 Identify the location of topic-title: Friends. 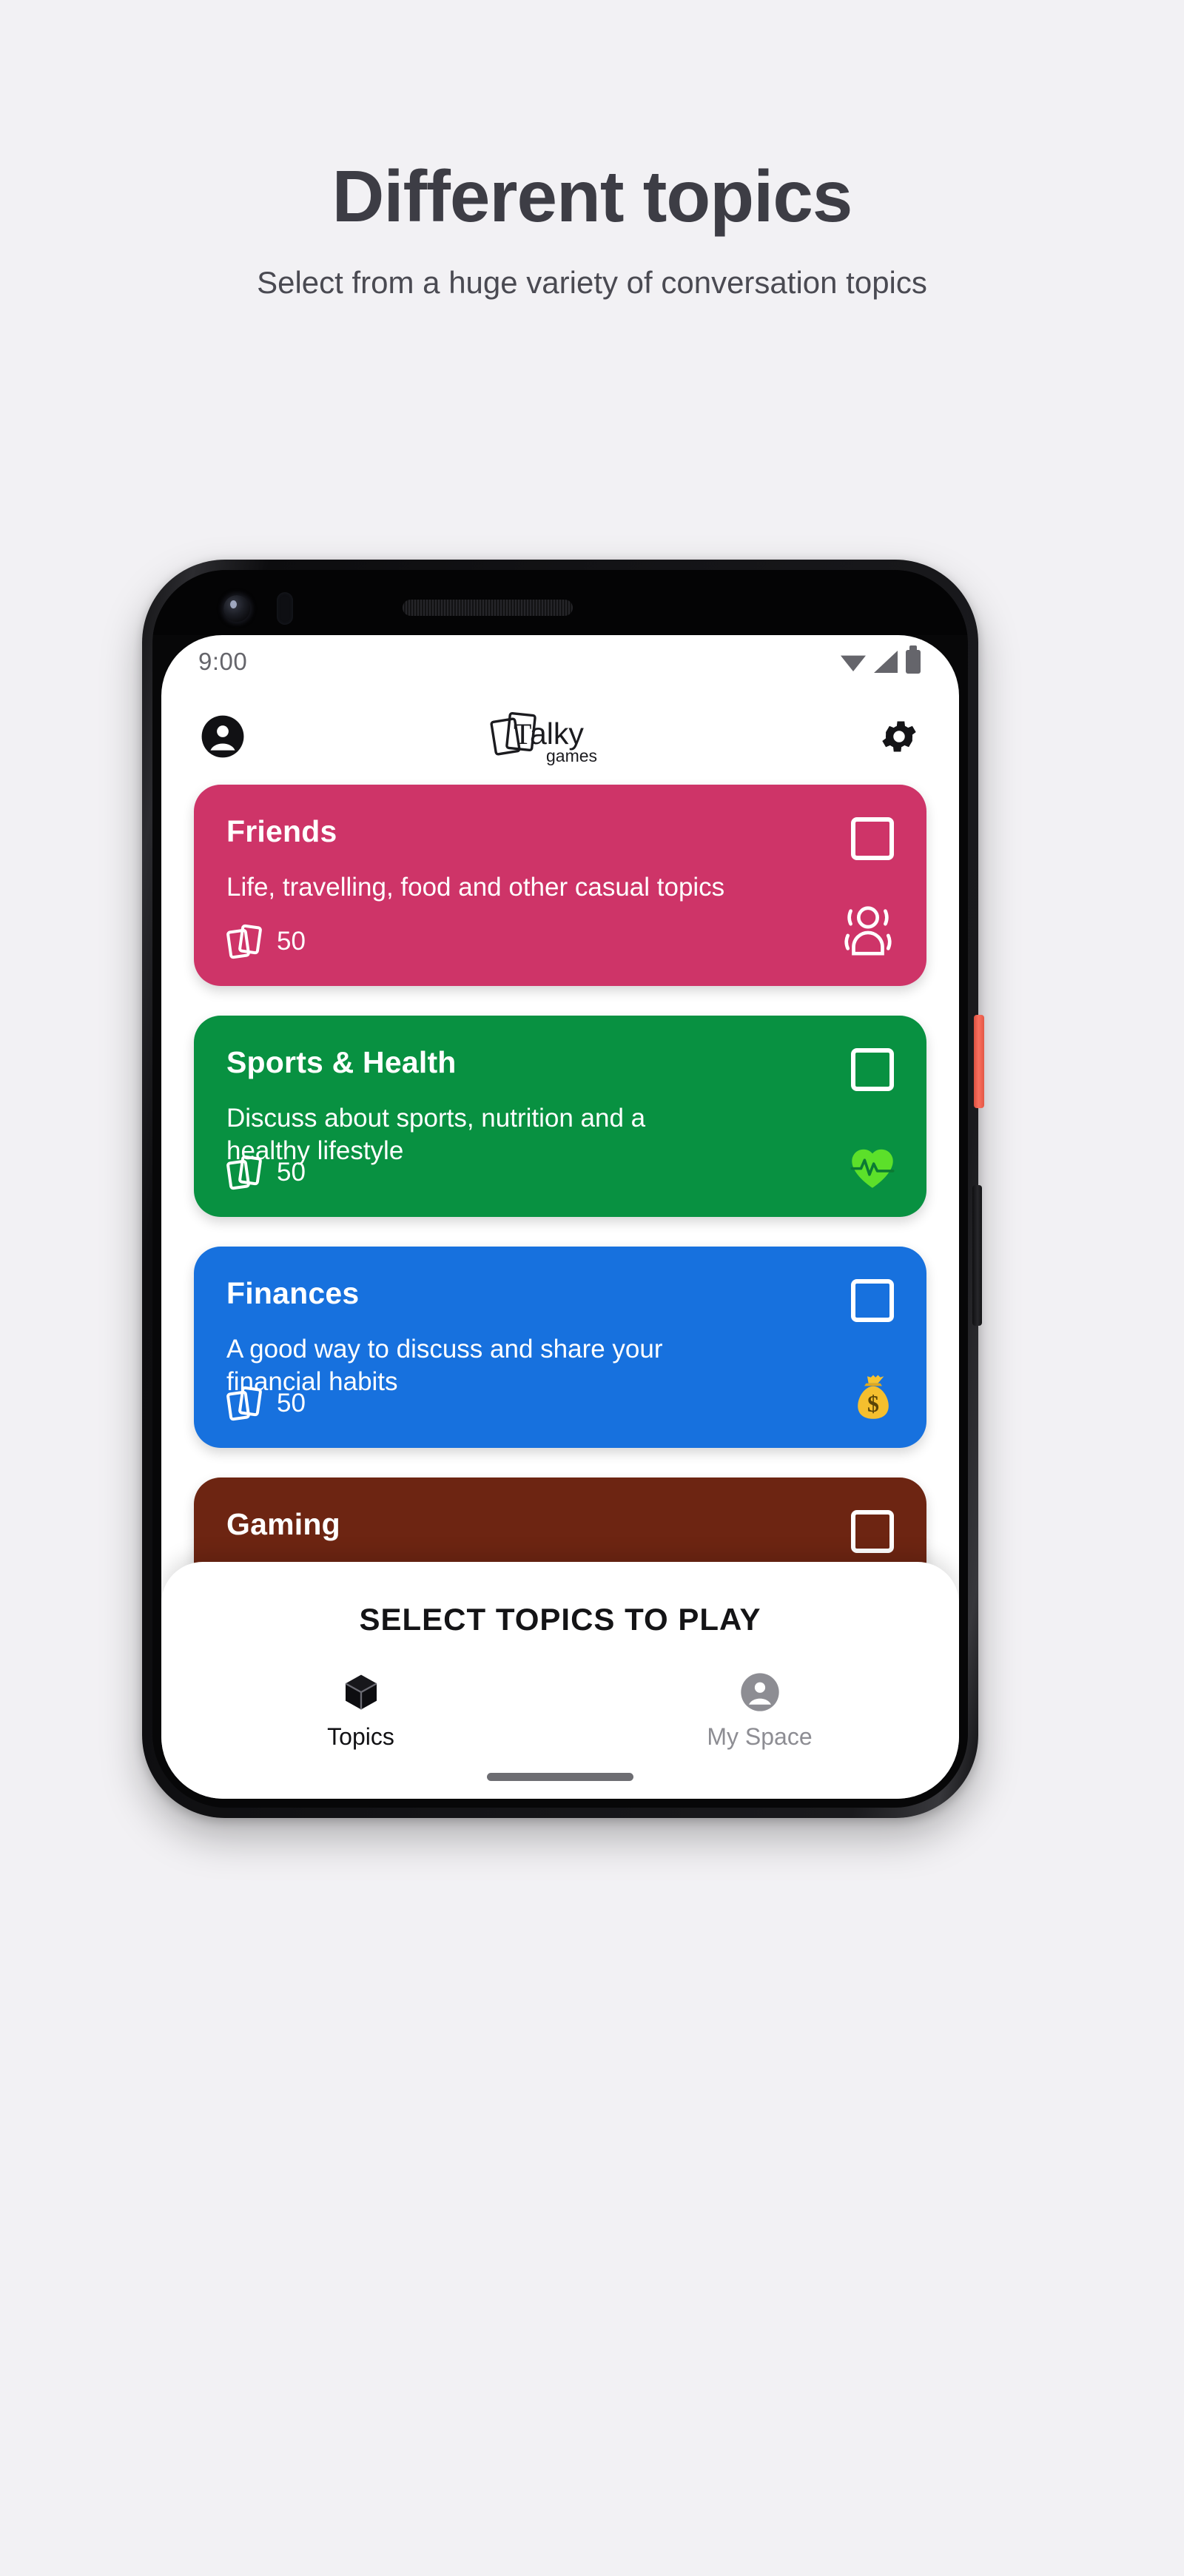
(281, 831).